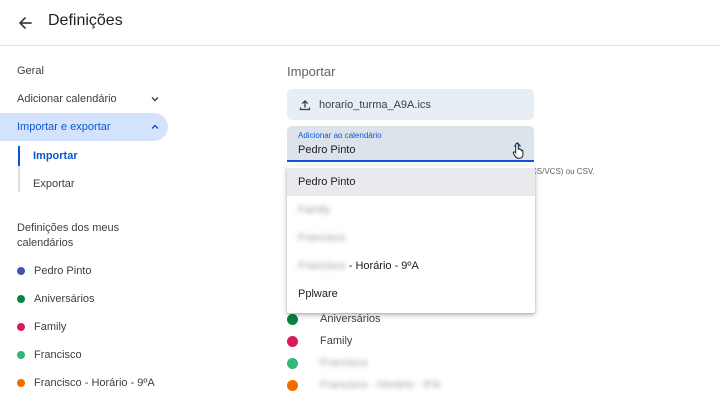 This screenshot has height=405, width=720. What do you see at coordinates (155, 99) in the screenshot?
I see `chevron-down-icon` at bounding box center [155, 99].